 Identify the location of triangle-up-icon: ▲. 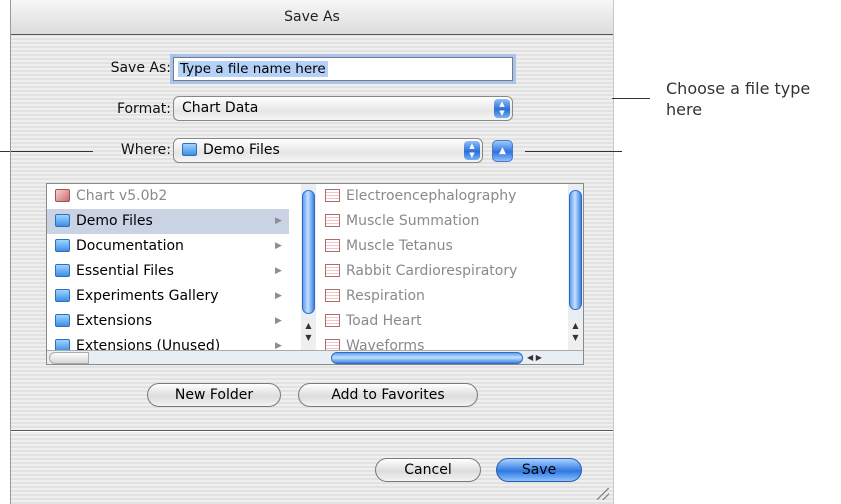
(502, 151).